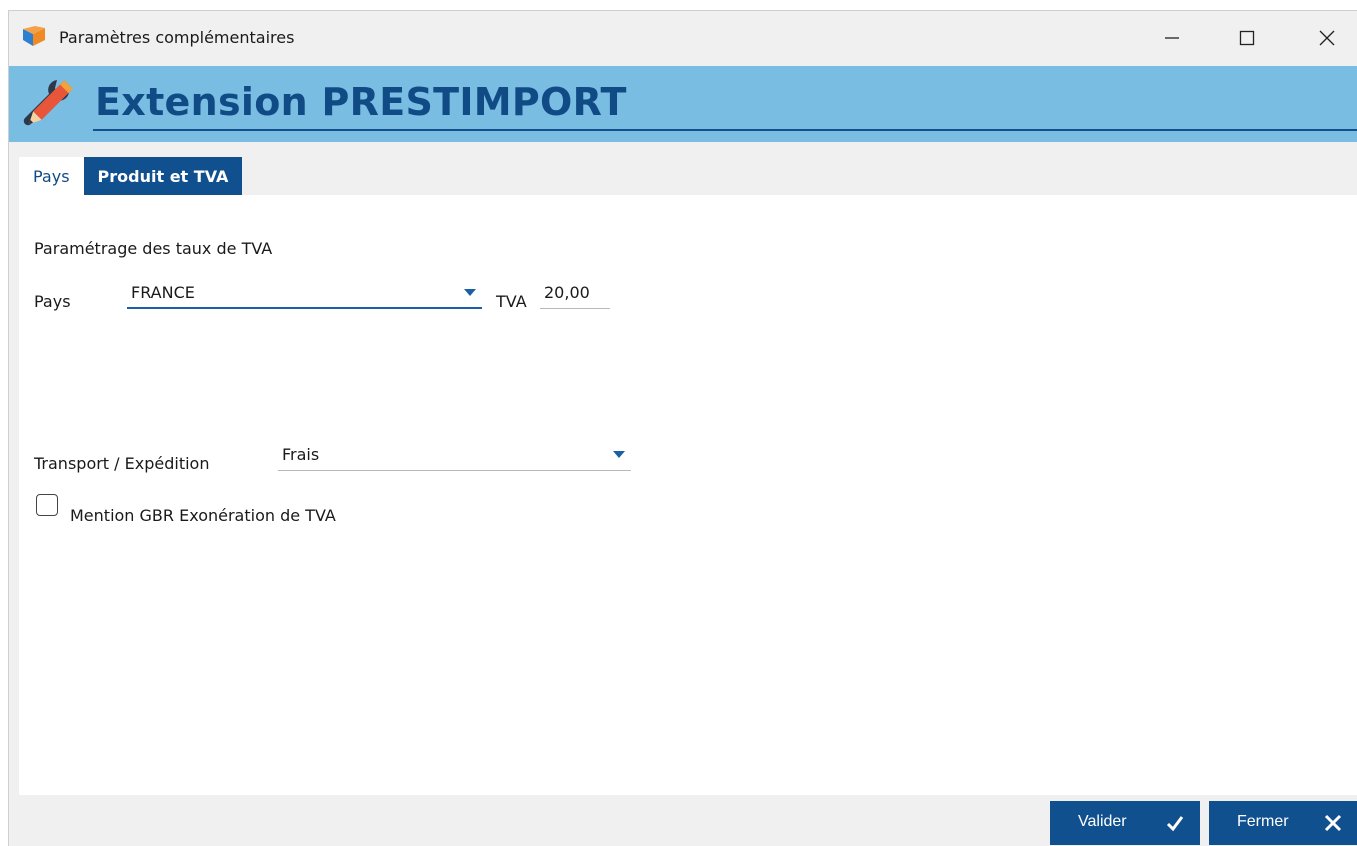 The image size is (1357, 846). Describe the element at coordinates (122, 463) in the screenshot. I see `transport-label: Transport / Expédition` at that location.